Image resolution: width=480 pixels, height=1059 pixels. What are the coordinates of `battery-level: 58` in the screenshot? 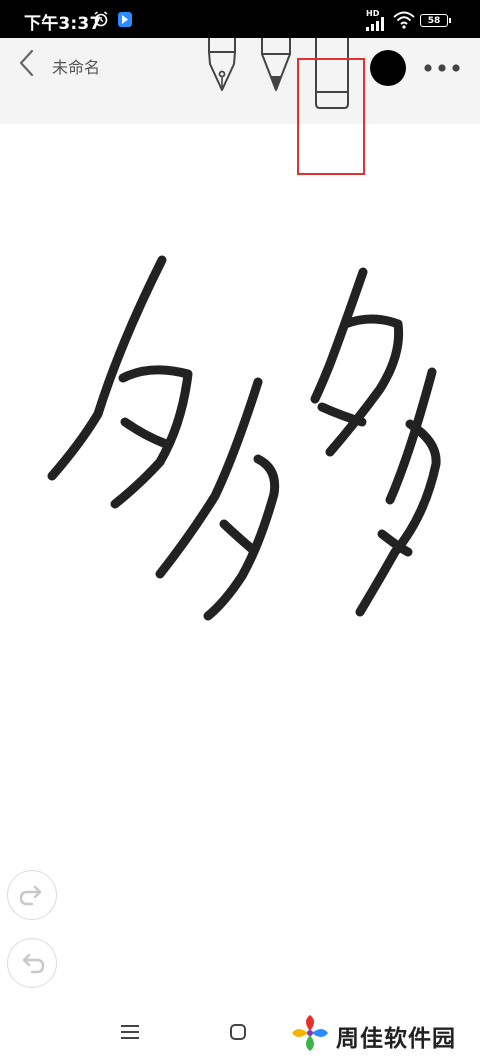 It's located at (434, 20).